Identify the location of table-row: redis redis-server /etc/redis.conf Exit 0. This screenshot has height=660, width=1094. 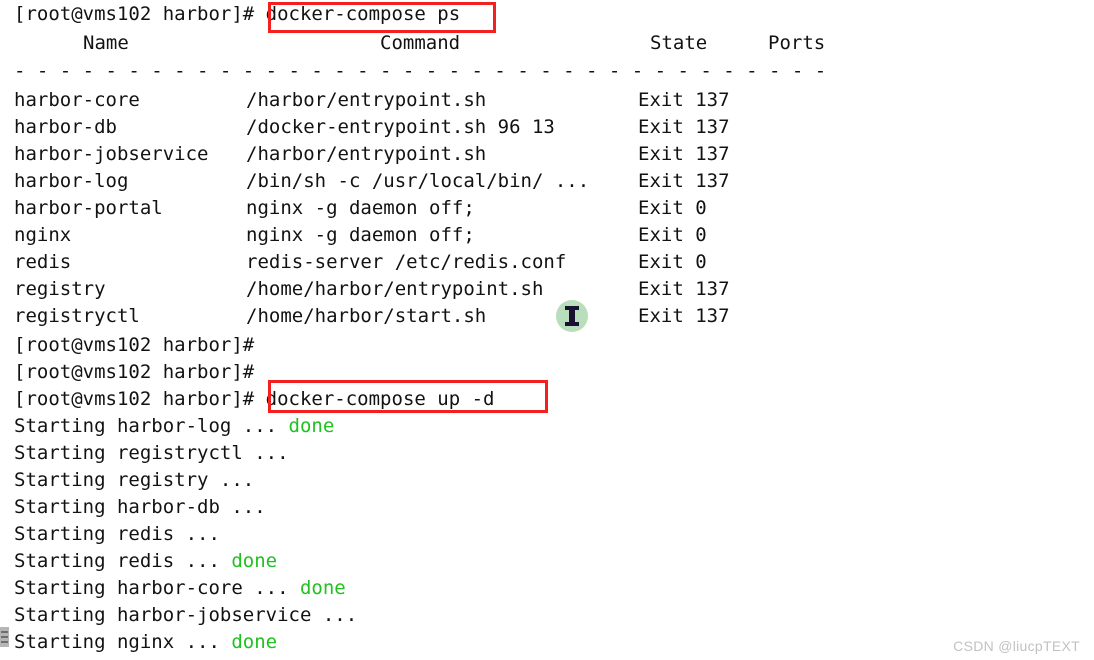
(547, 262).